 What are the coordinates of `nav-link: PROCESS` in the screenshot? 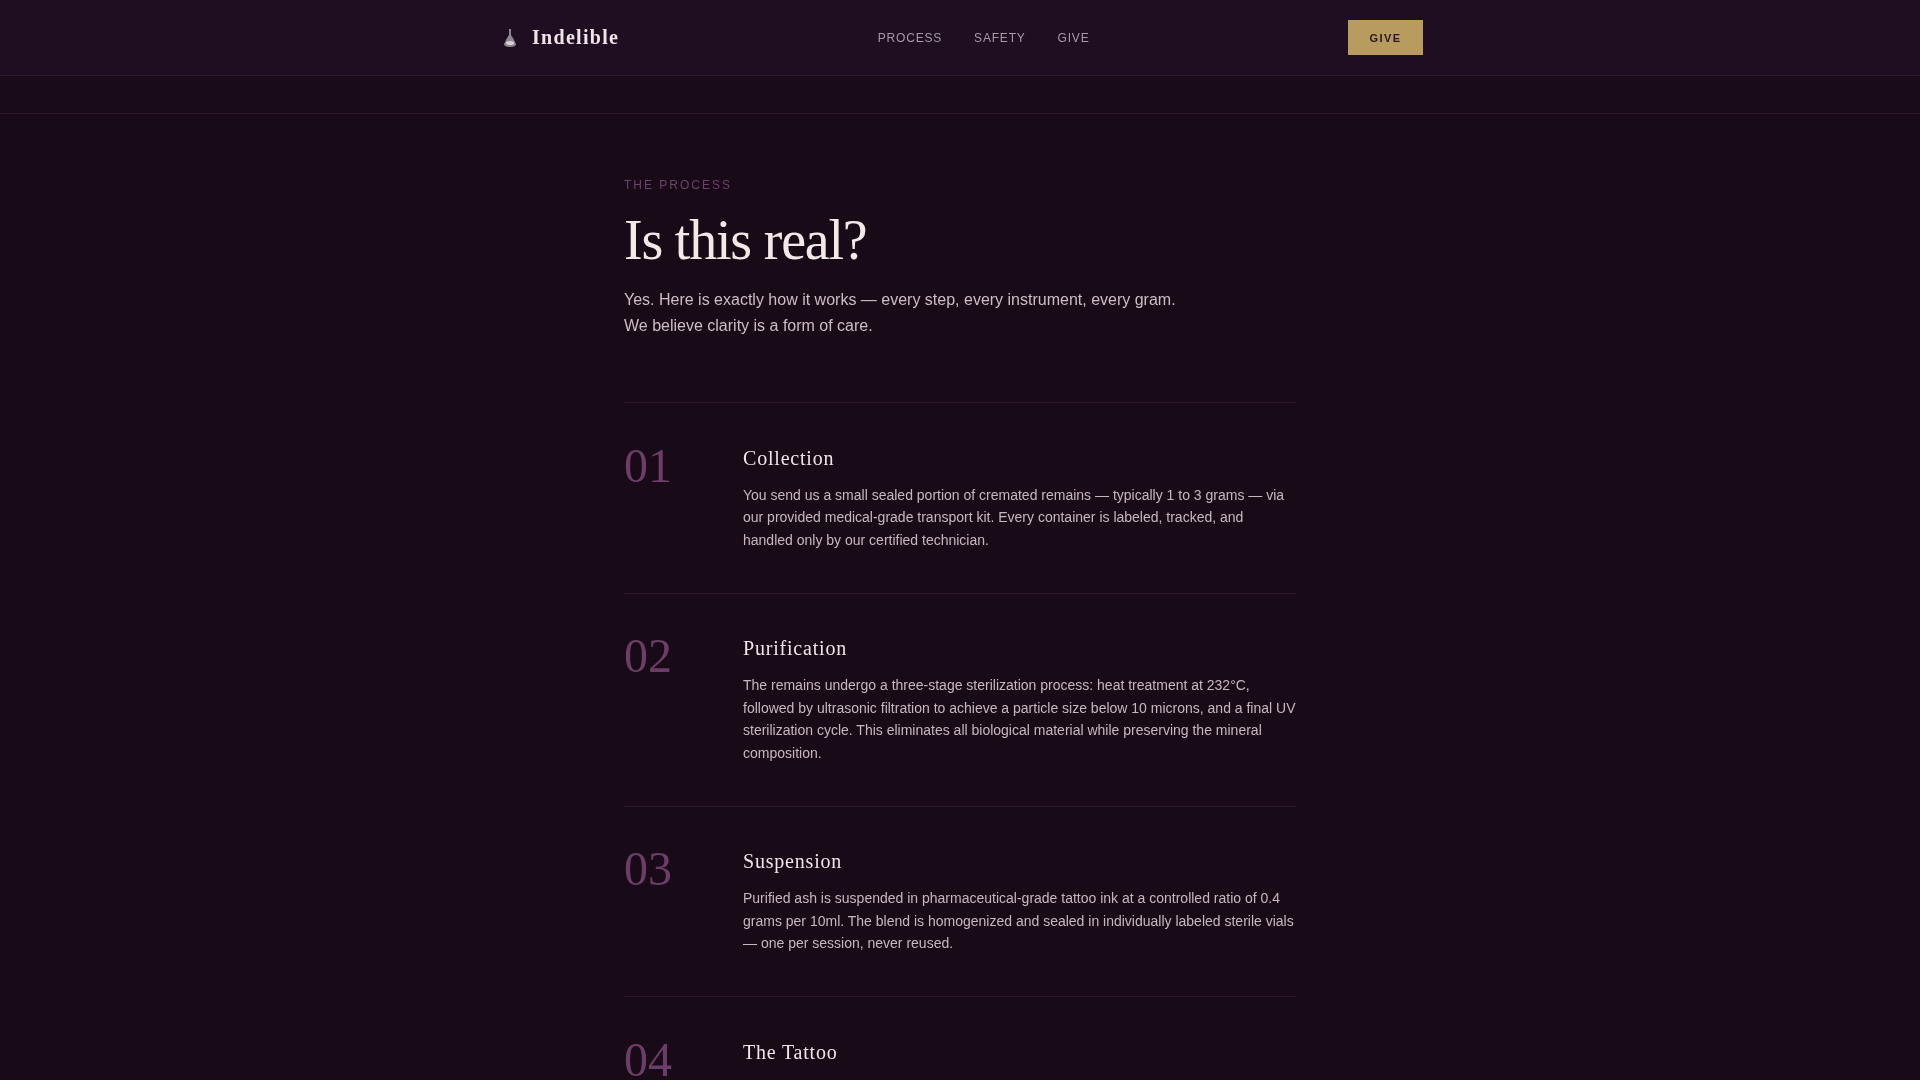 It's located at (910, 37).